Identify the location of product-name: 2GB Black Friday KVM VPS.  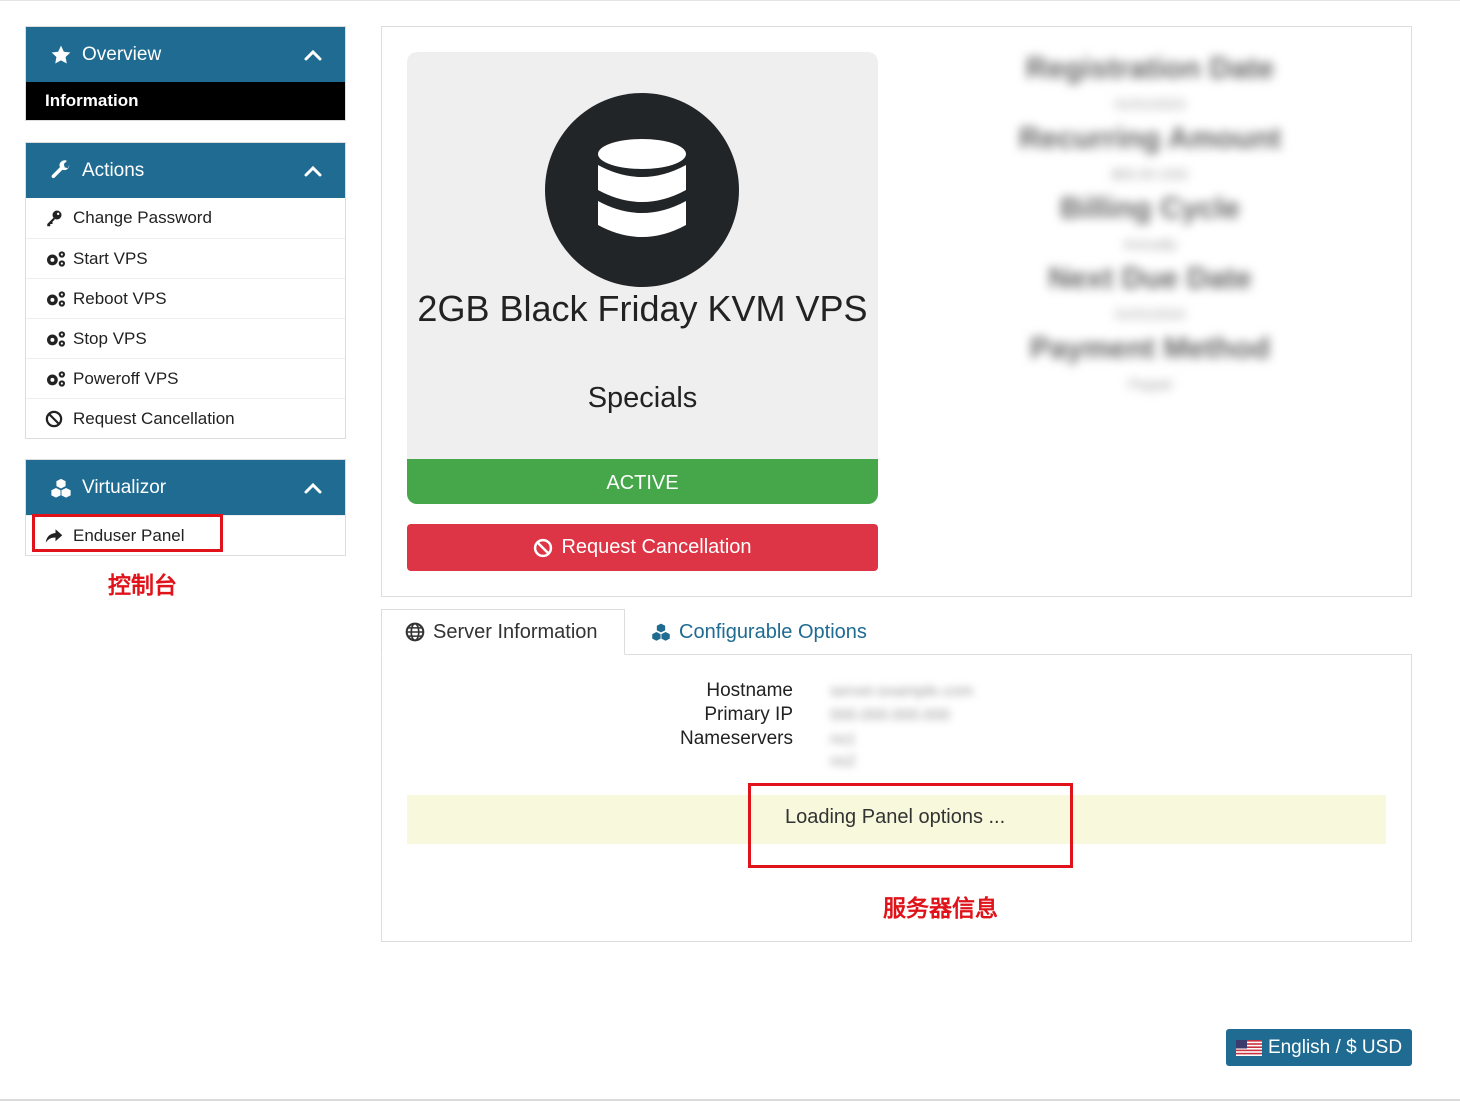
(642, 308).